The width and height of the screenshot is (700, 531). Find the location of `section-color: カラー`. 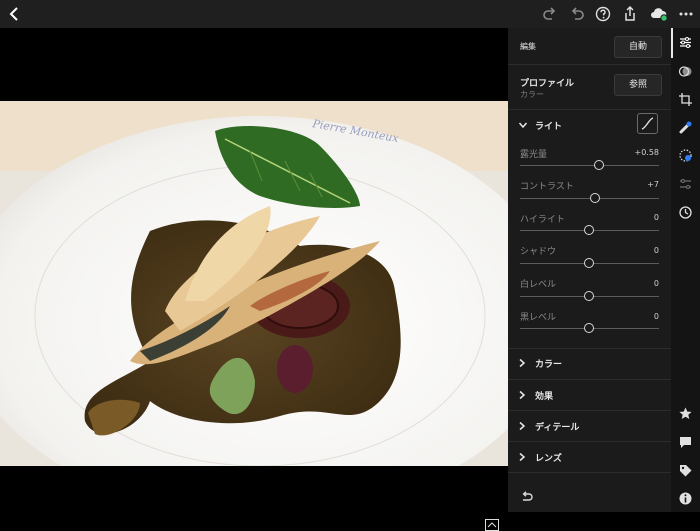

section-color: カラー is located at coordinates (589, 363).